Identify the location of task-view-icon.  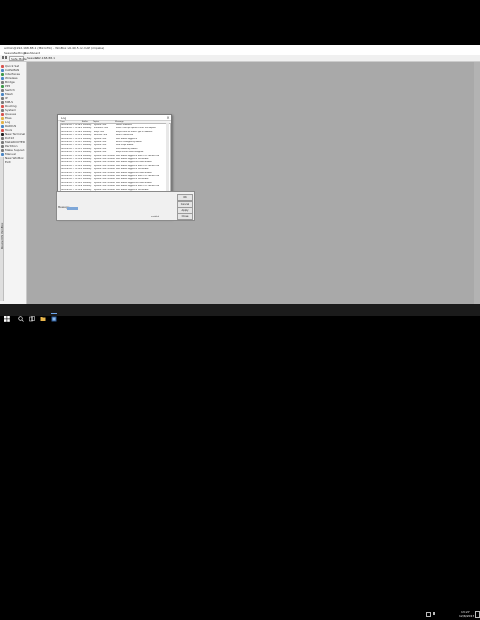
(32, 314).